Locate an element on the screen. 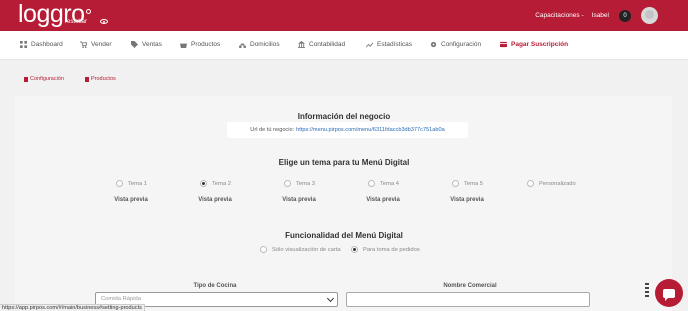  comercial-label: Nombre Comercial is located at coordinates (470, 286).